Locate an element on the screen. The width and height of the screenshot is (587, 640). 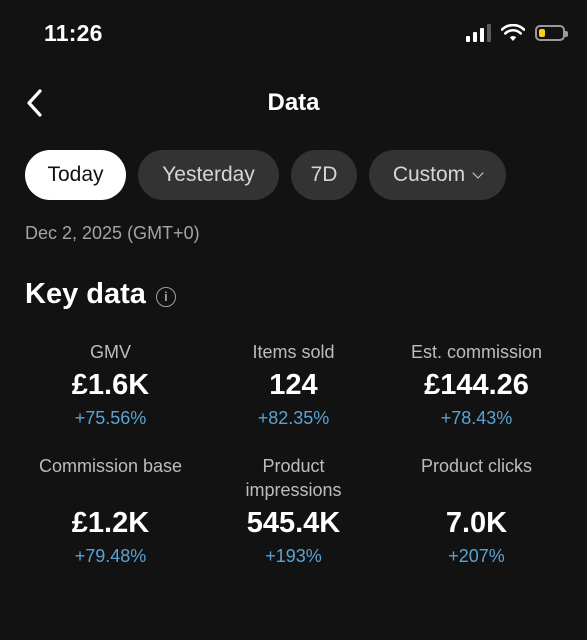
metric-label: GMV is located at coordinates (110, 352).